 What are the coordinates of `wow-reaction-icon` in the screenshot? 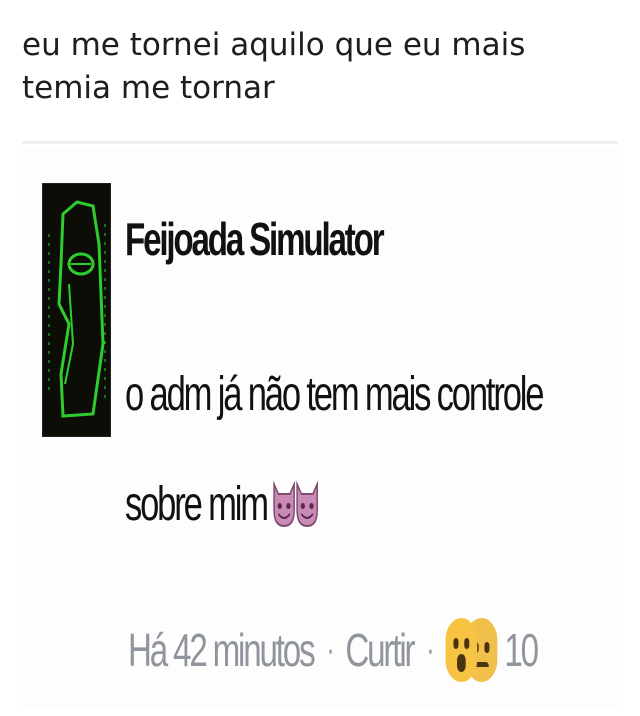 It's located at (461, 650).